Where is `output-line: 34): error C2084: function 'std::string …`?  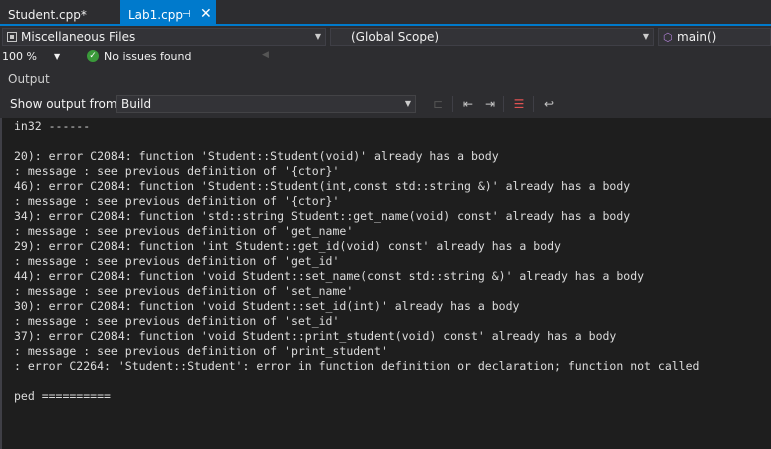 output-line: 34): error C2084: function 'std::string … is located at coordinates (322, 216).